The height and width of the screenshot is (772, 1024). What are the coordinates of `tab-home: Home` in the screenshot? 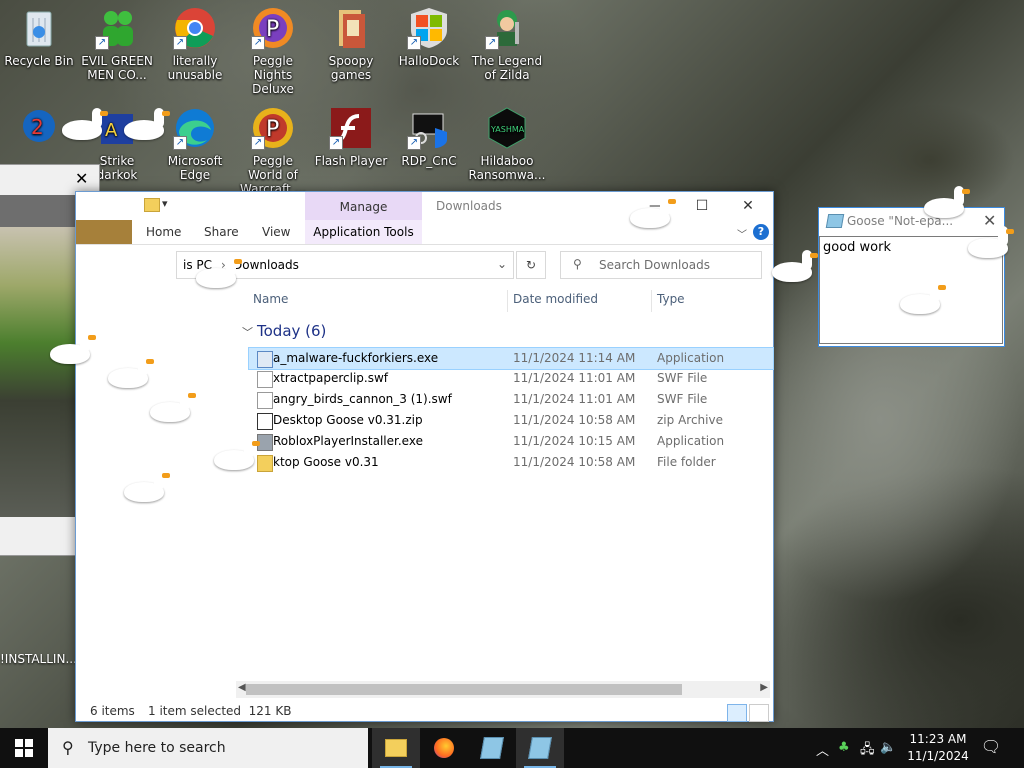 It's located at (163, 232).